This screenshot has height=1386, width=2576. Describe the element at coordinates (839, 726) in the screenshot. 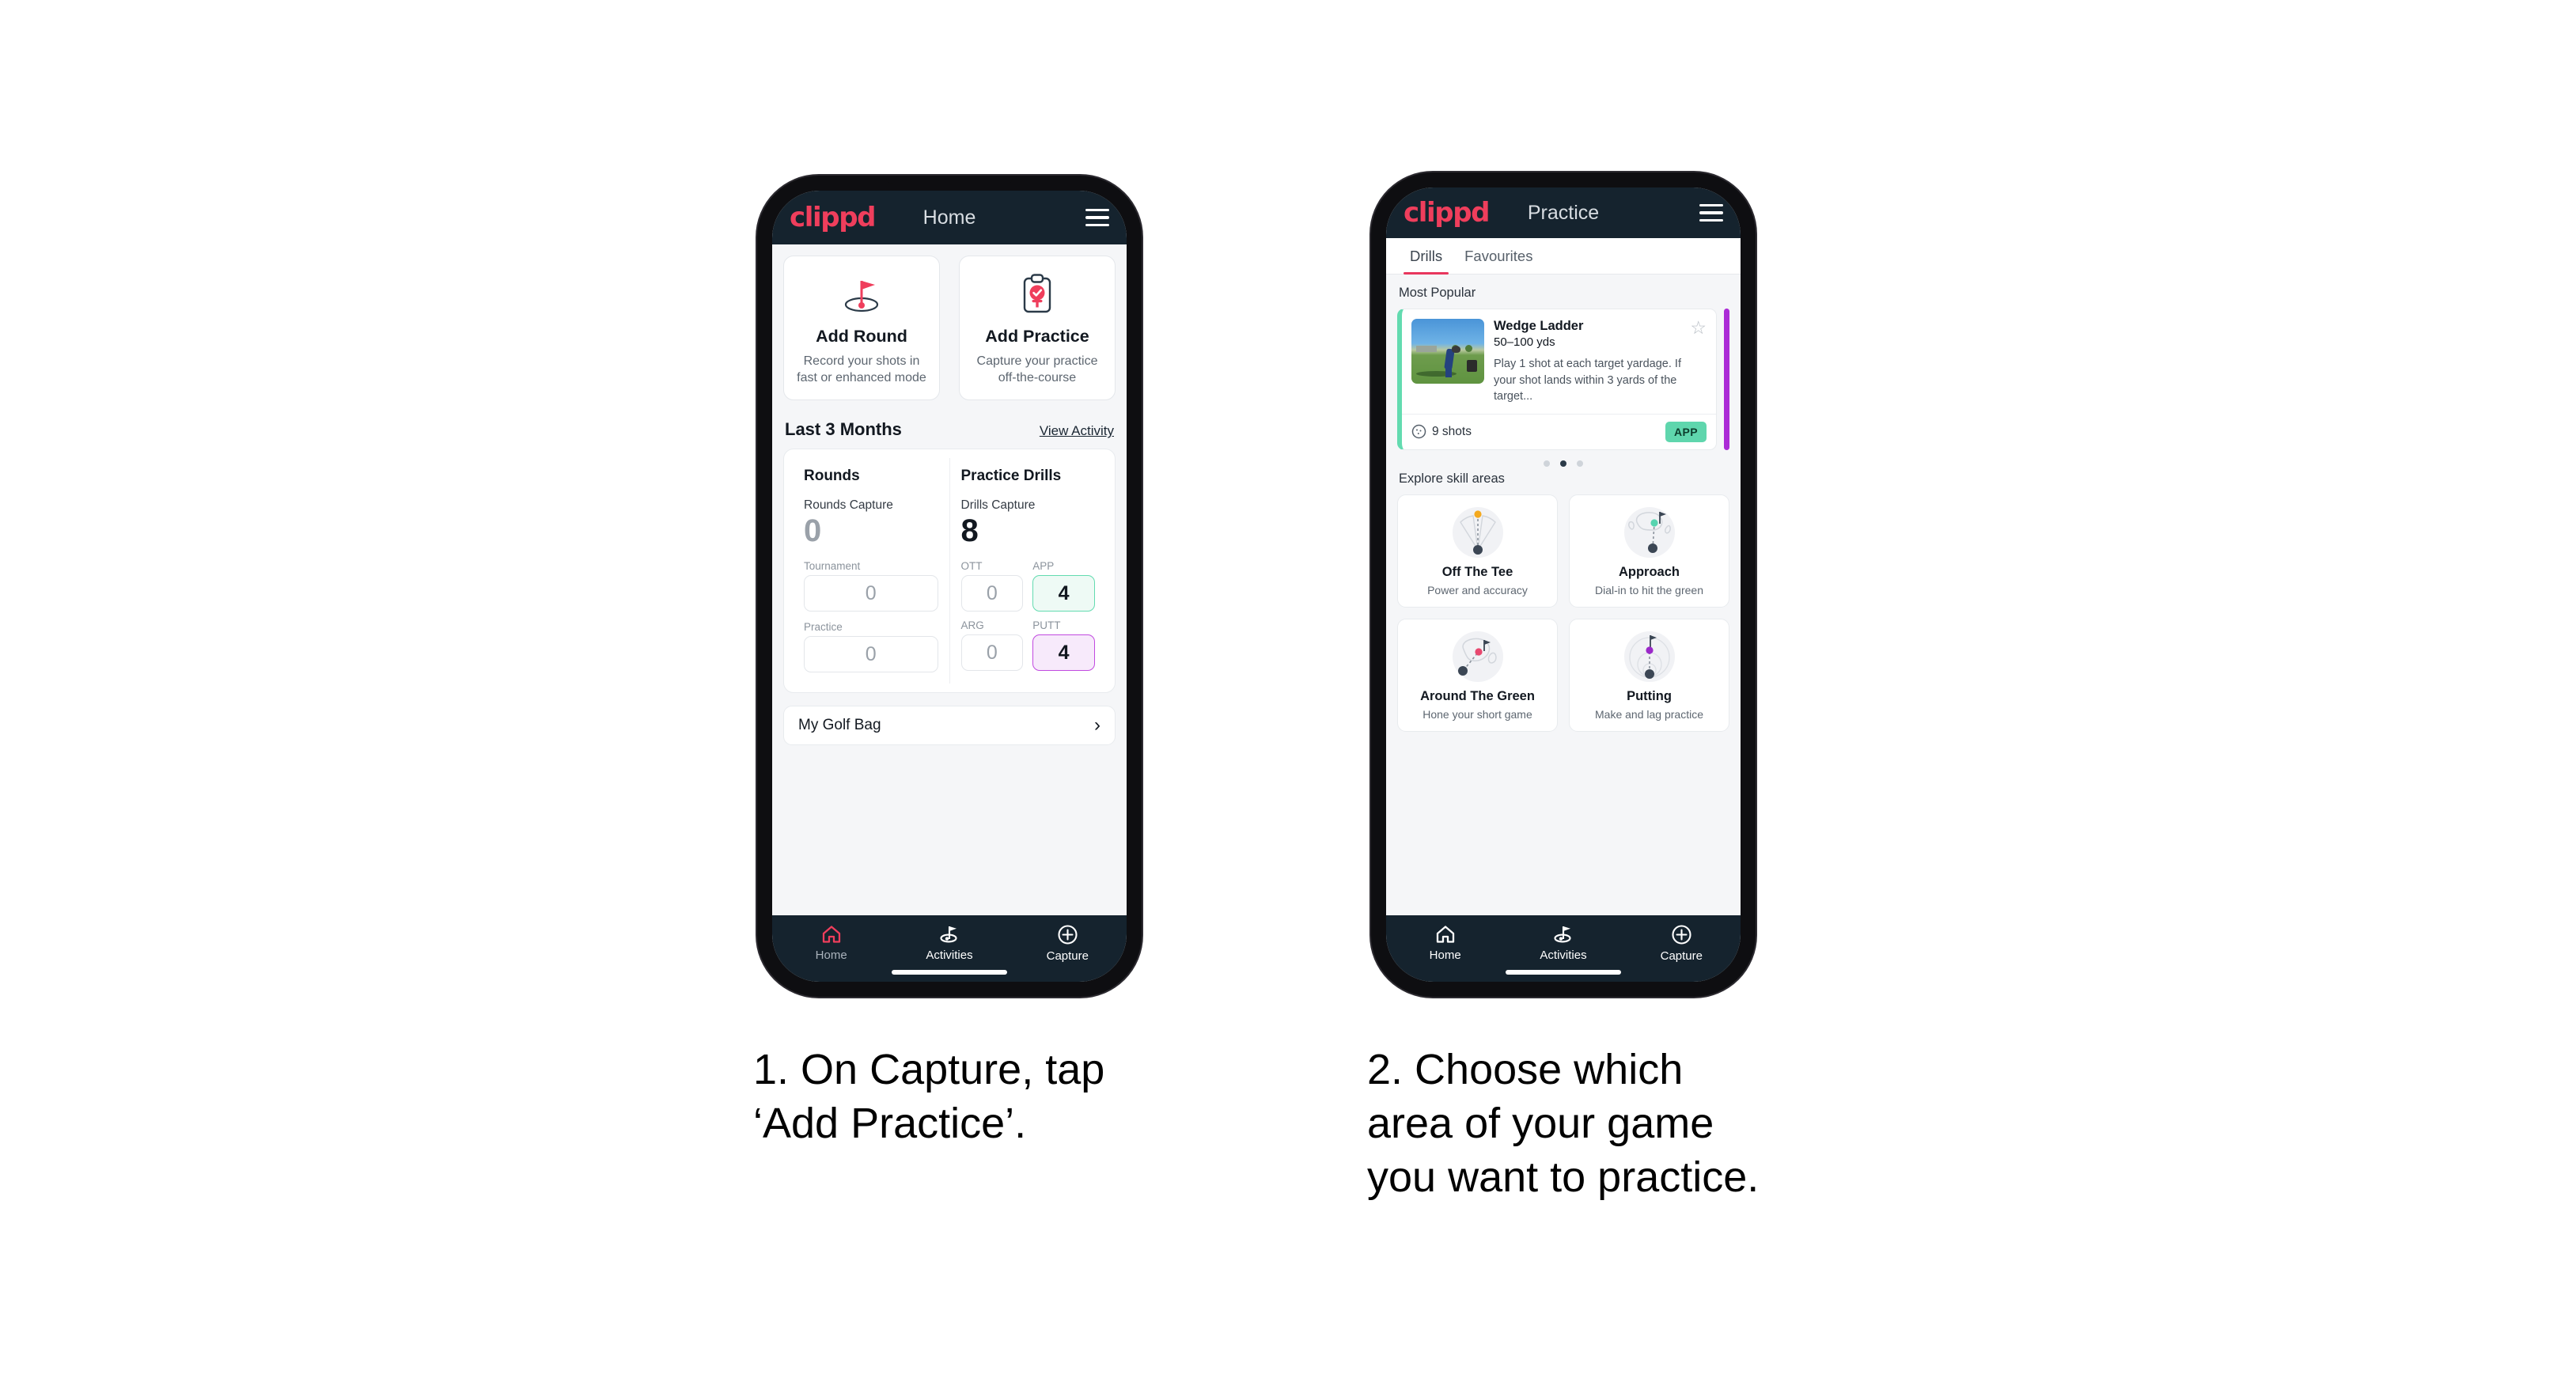

I see `my-golf-bag-label: My Golf Bag` at that location.